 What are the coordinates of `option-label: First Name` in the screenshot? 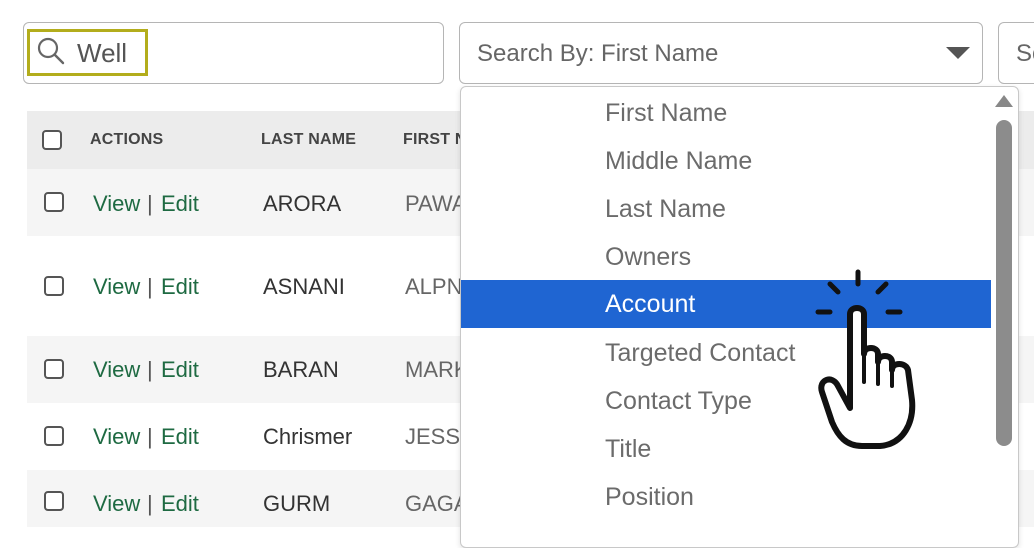 It's located at (666, 113).